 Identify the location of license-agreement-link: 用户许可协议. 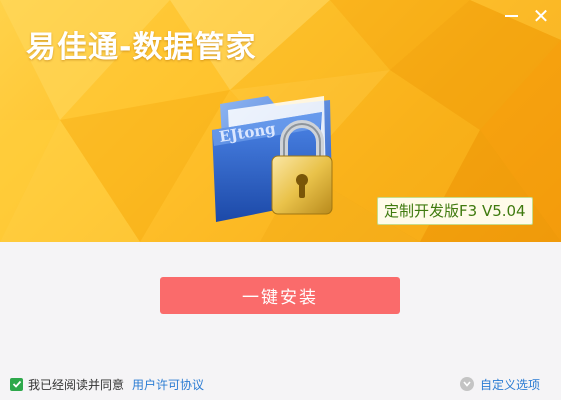
(168, 384).